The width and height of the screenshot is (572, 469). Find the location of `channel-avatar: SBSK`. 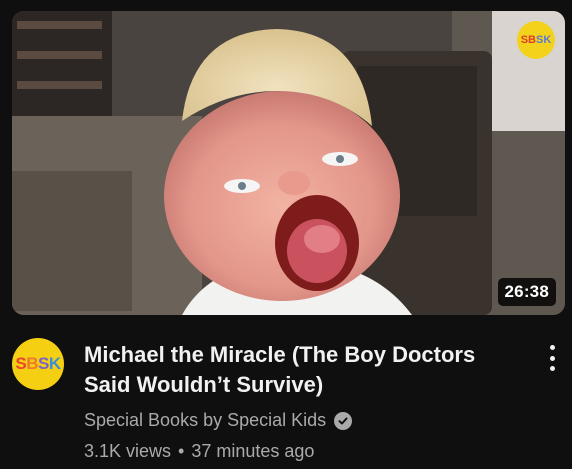

channel-avatar: SBSK is located at coordinates (38, 364).